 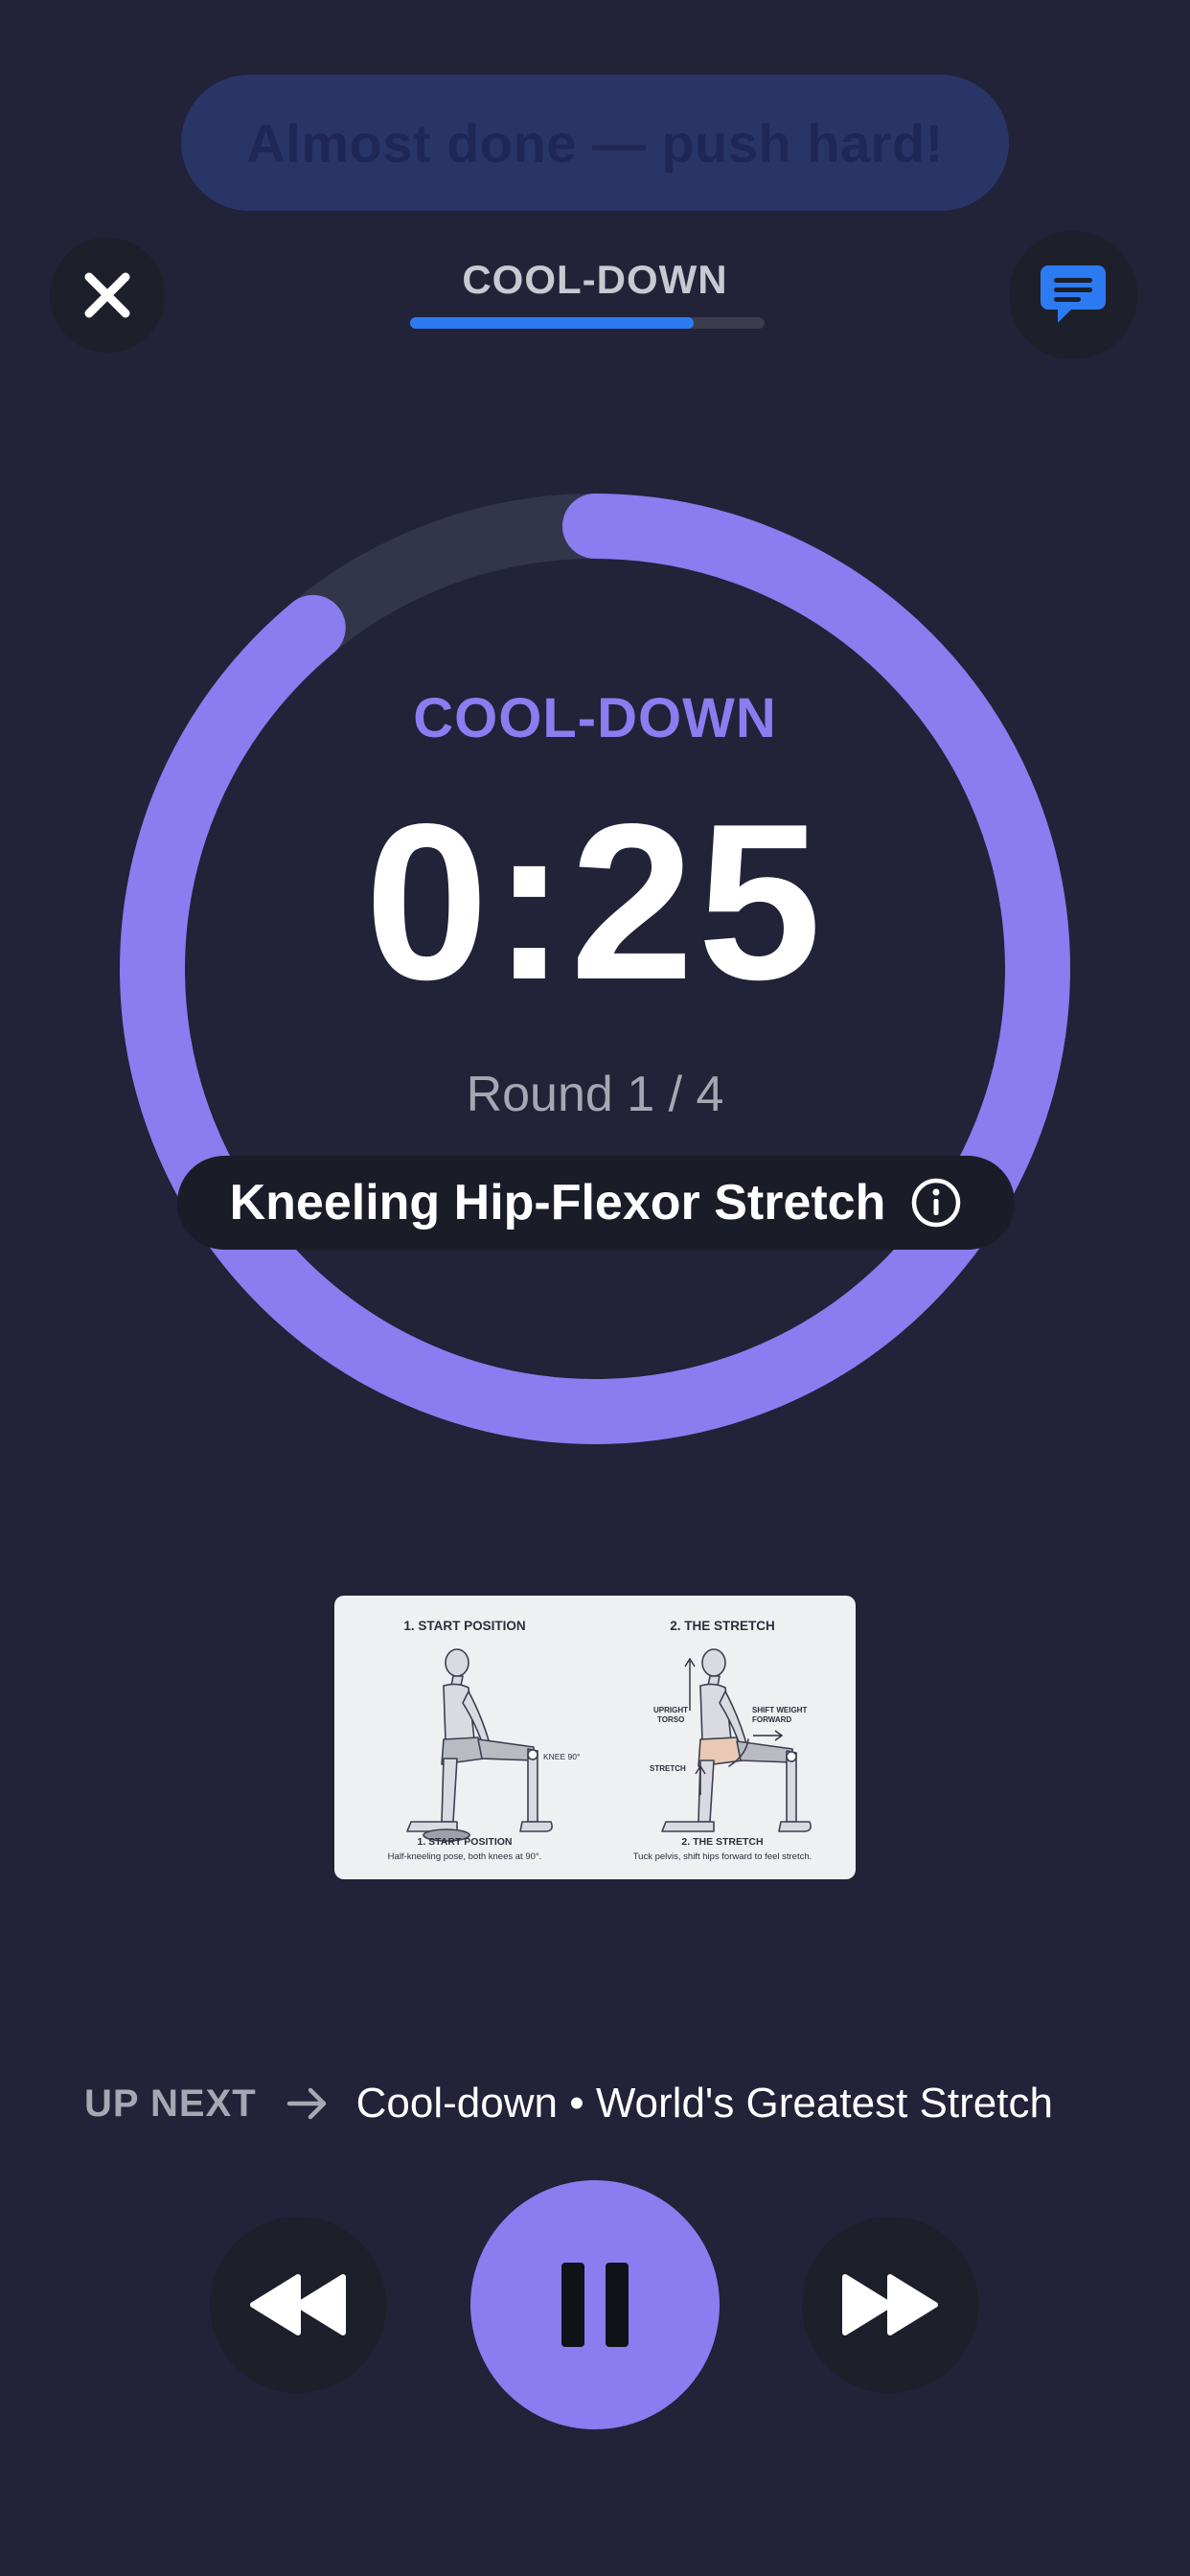 What do you see at coordinates (171, 2103) in the screenshot?
I see `up-next-label: UP NEXT` at bounding box center [171, 2103].